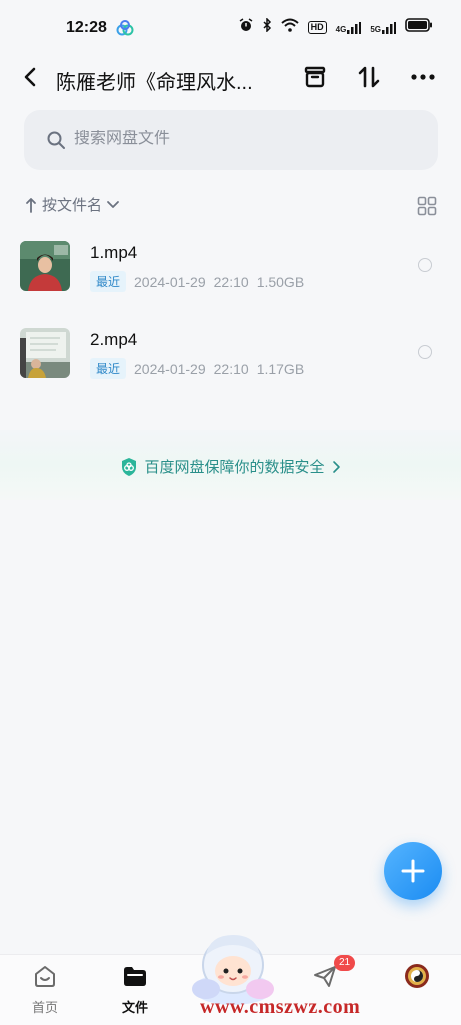  I want to click on sort-label: 按文件名, so click(72, 205).